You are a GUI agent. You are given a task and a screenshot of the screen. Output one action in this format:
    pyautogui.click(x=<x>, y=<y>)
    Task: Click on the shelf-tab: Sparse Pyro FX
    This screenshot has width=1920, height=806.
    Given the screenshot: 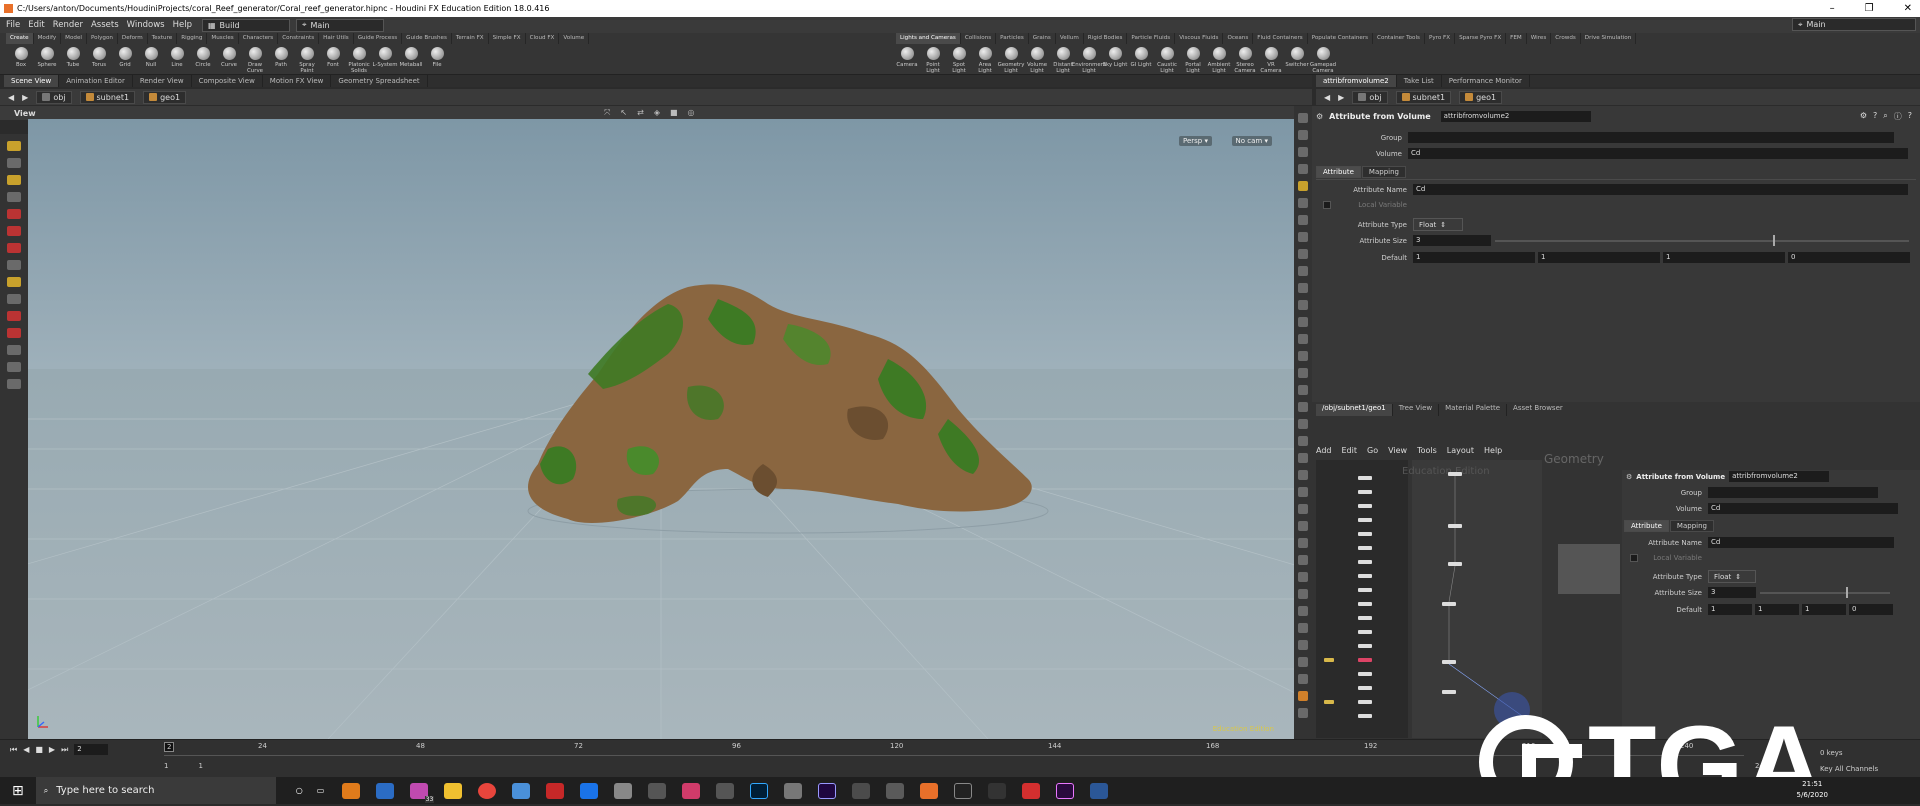 What is the action you would take?
    pyautogui.click(x=1481, y=38)
    